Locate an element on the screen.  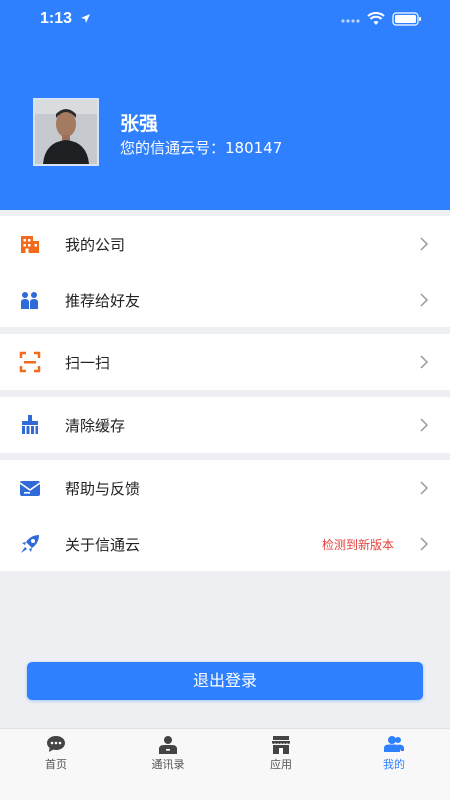
avatar-photo is located at coordinates (66, 132).